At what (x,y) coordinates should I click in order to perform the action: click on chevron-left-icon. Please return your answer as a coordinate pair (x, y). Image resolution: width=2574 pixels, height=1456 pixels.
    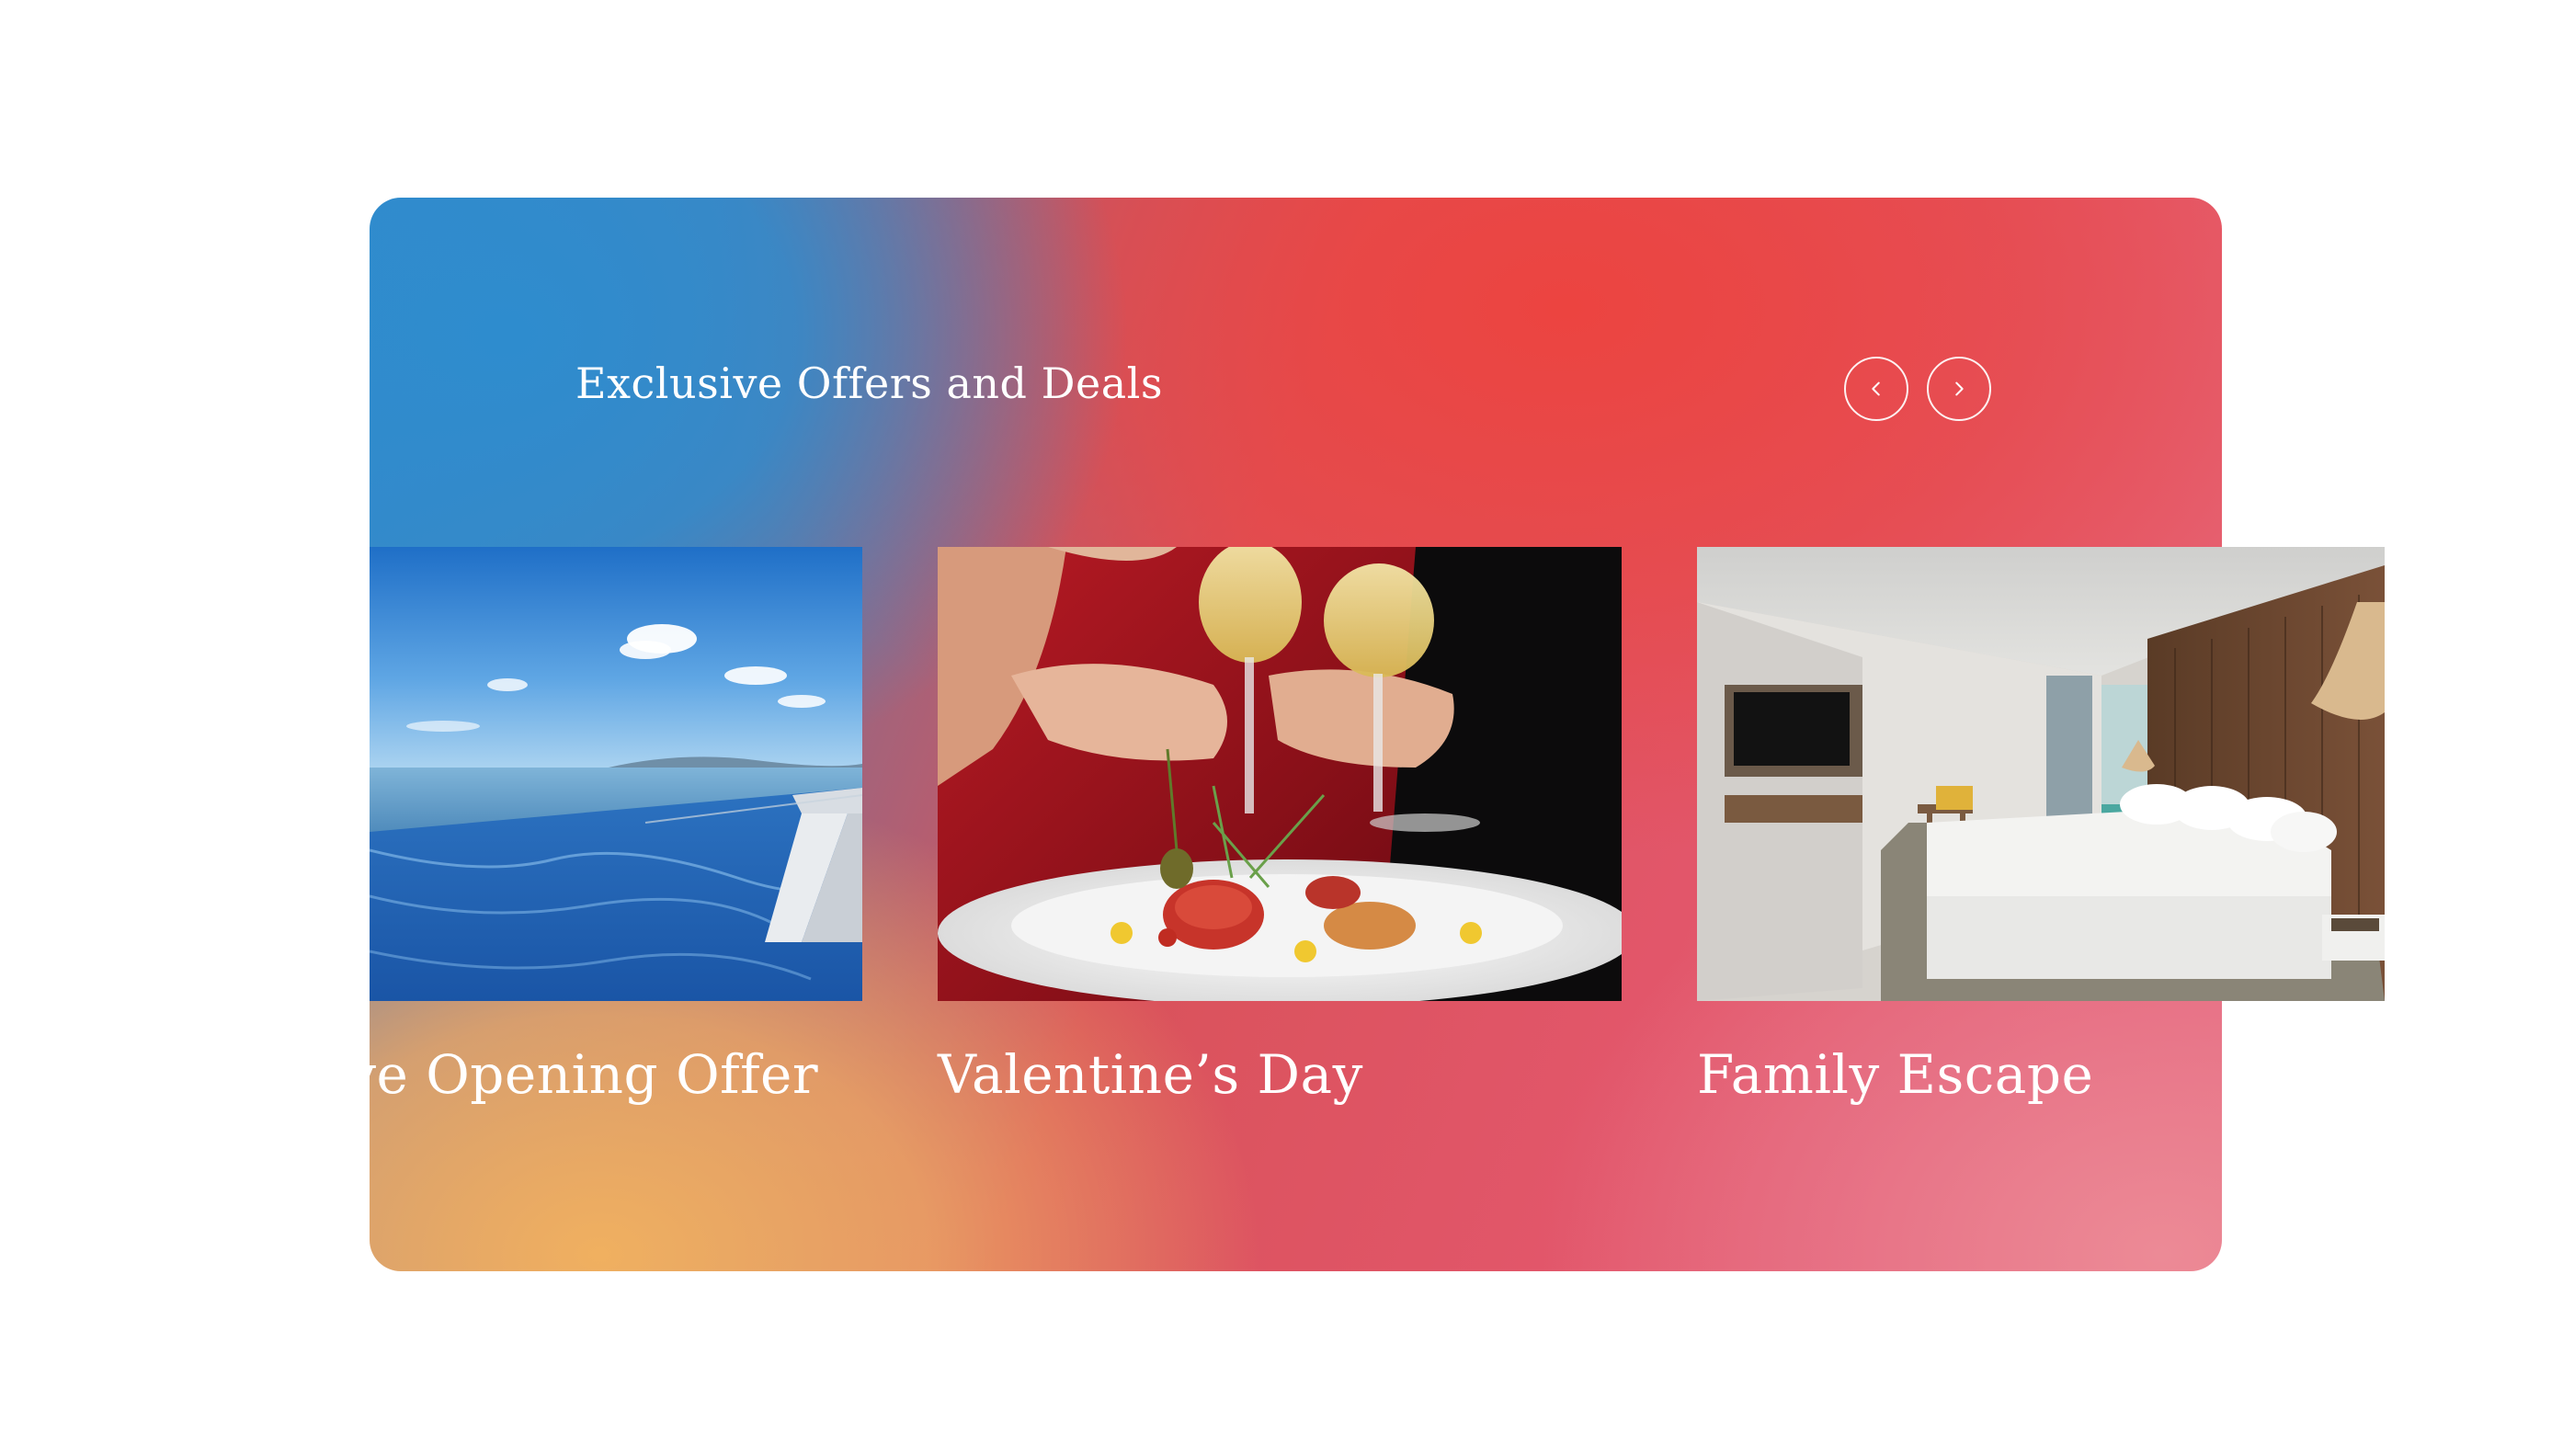
    Looking at the image, I should click on (1876, 388).